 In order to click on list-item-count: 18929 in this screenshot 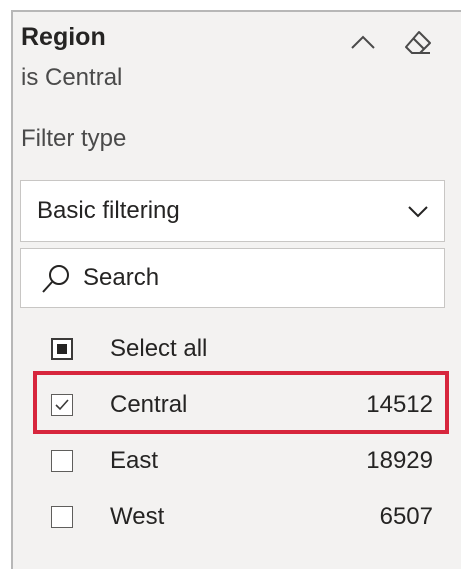, I will do `click(399, 460)`.